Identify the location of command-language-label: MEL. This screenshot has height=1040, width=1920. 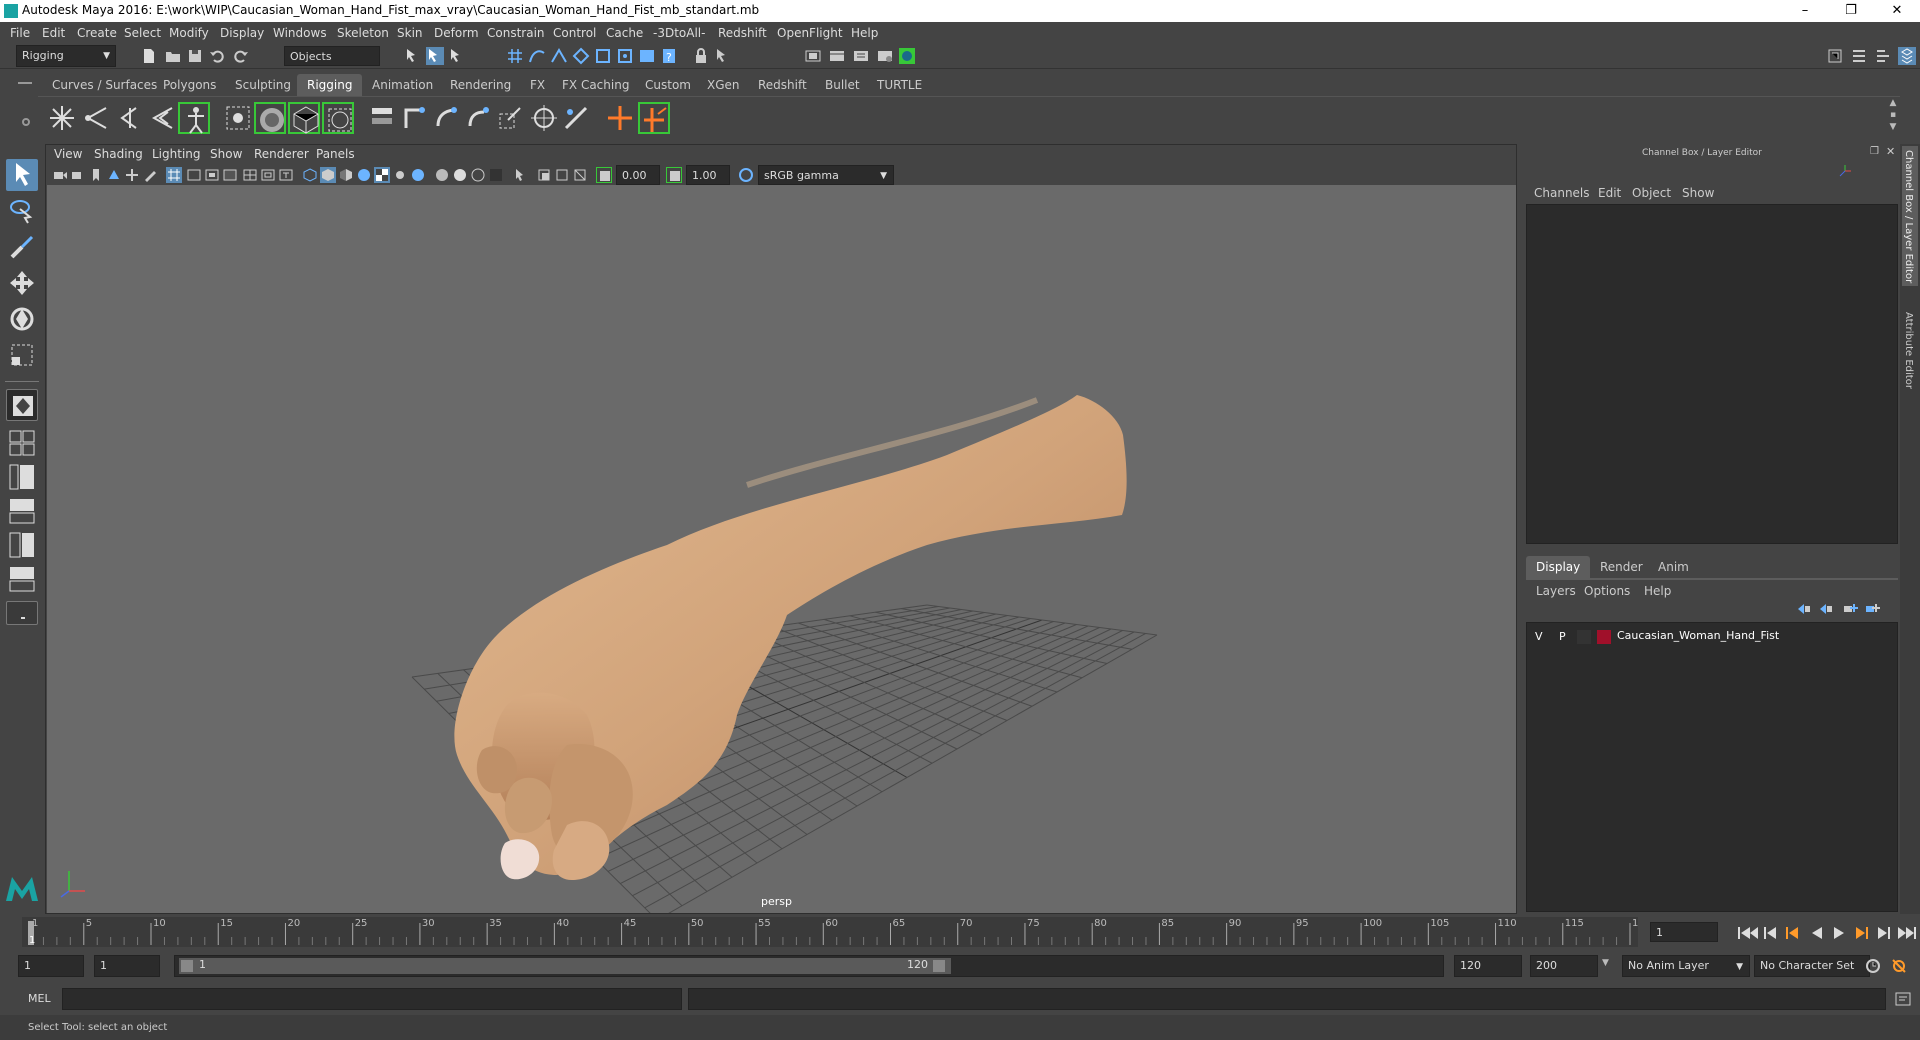
(39, 998).